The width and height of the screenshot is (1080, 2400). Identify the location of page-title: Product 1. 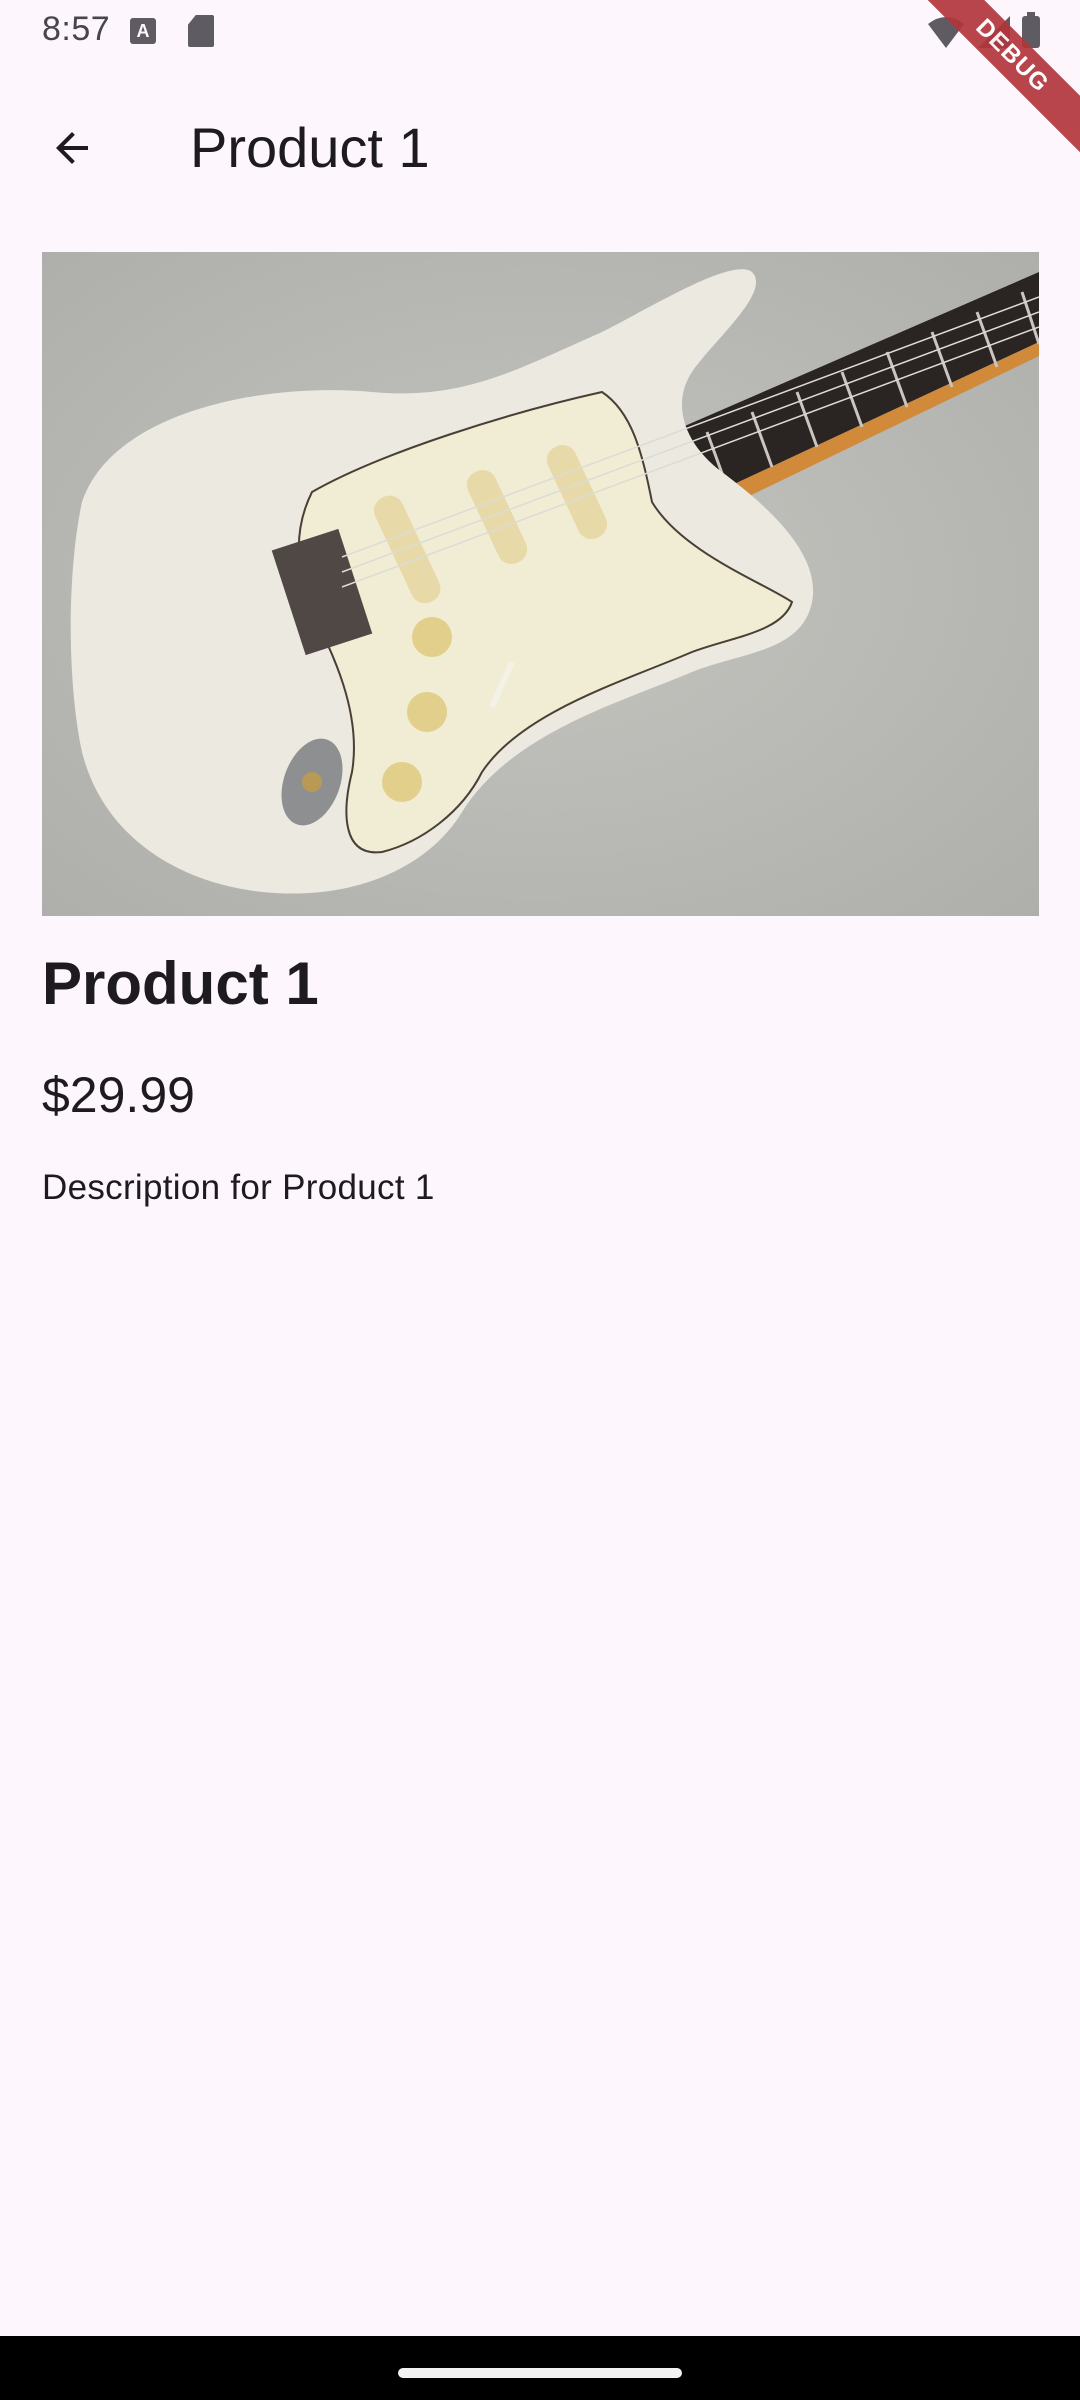
(310, 147).